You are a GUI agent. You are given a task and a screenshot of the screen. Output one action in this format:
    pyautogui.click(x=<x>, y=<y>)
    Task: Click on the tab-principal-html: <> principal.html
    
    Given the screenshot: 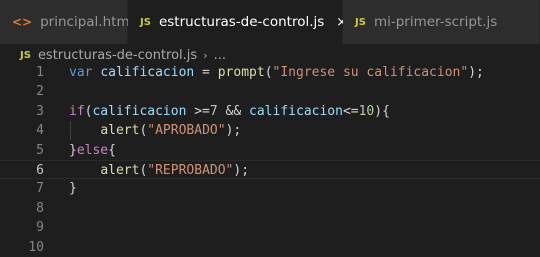 What is the action you would take?
    pyautogui.click(x=66, y=22)
    